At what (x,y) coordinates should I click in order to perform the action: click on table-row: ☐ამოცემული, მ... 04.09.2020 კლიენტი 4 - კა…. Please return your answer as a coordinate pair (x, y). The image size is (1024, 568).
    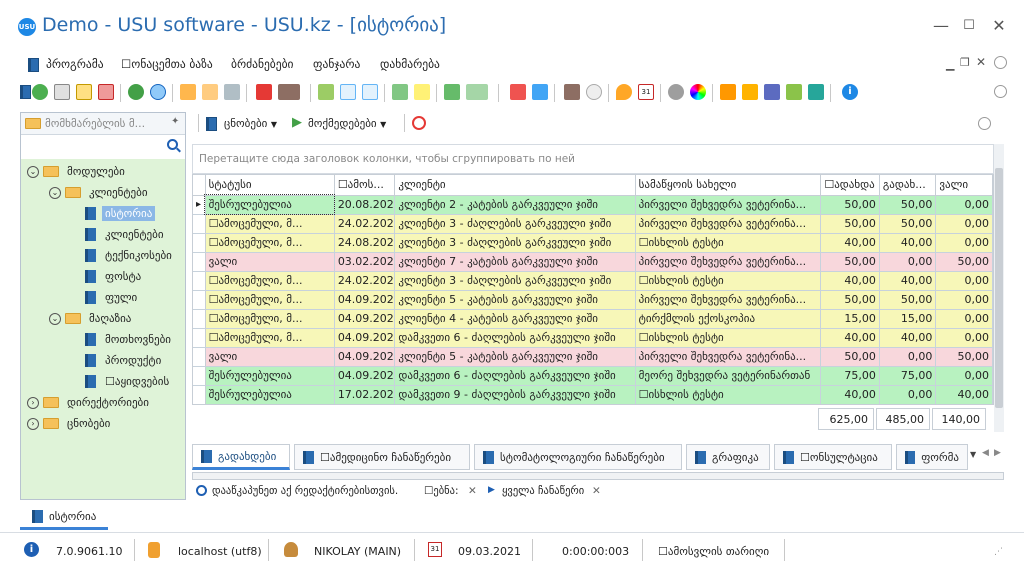
    Looking at the image, I should click on (593, 319).